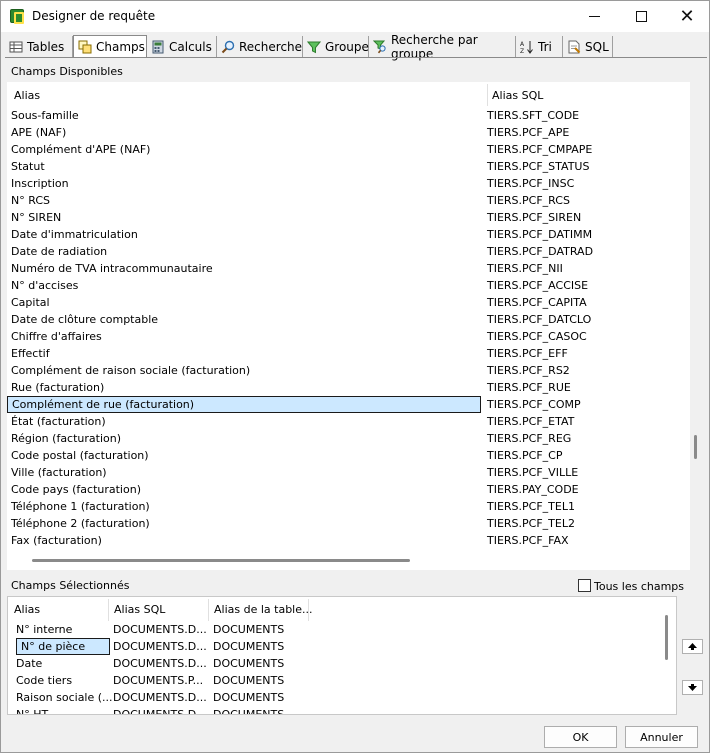 Image resolution: width=710 pixels, height=753 pixels. Describe the element at coordinates (39, 47) in the screenshot. I see `tab-tables: Tables` at that location.